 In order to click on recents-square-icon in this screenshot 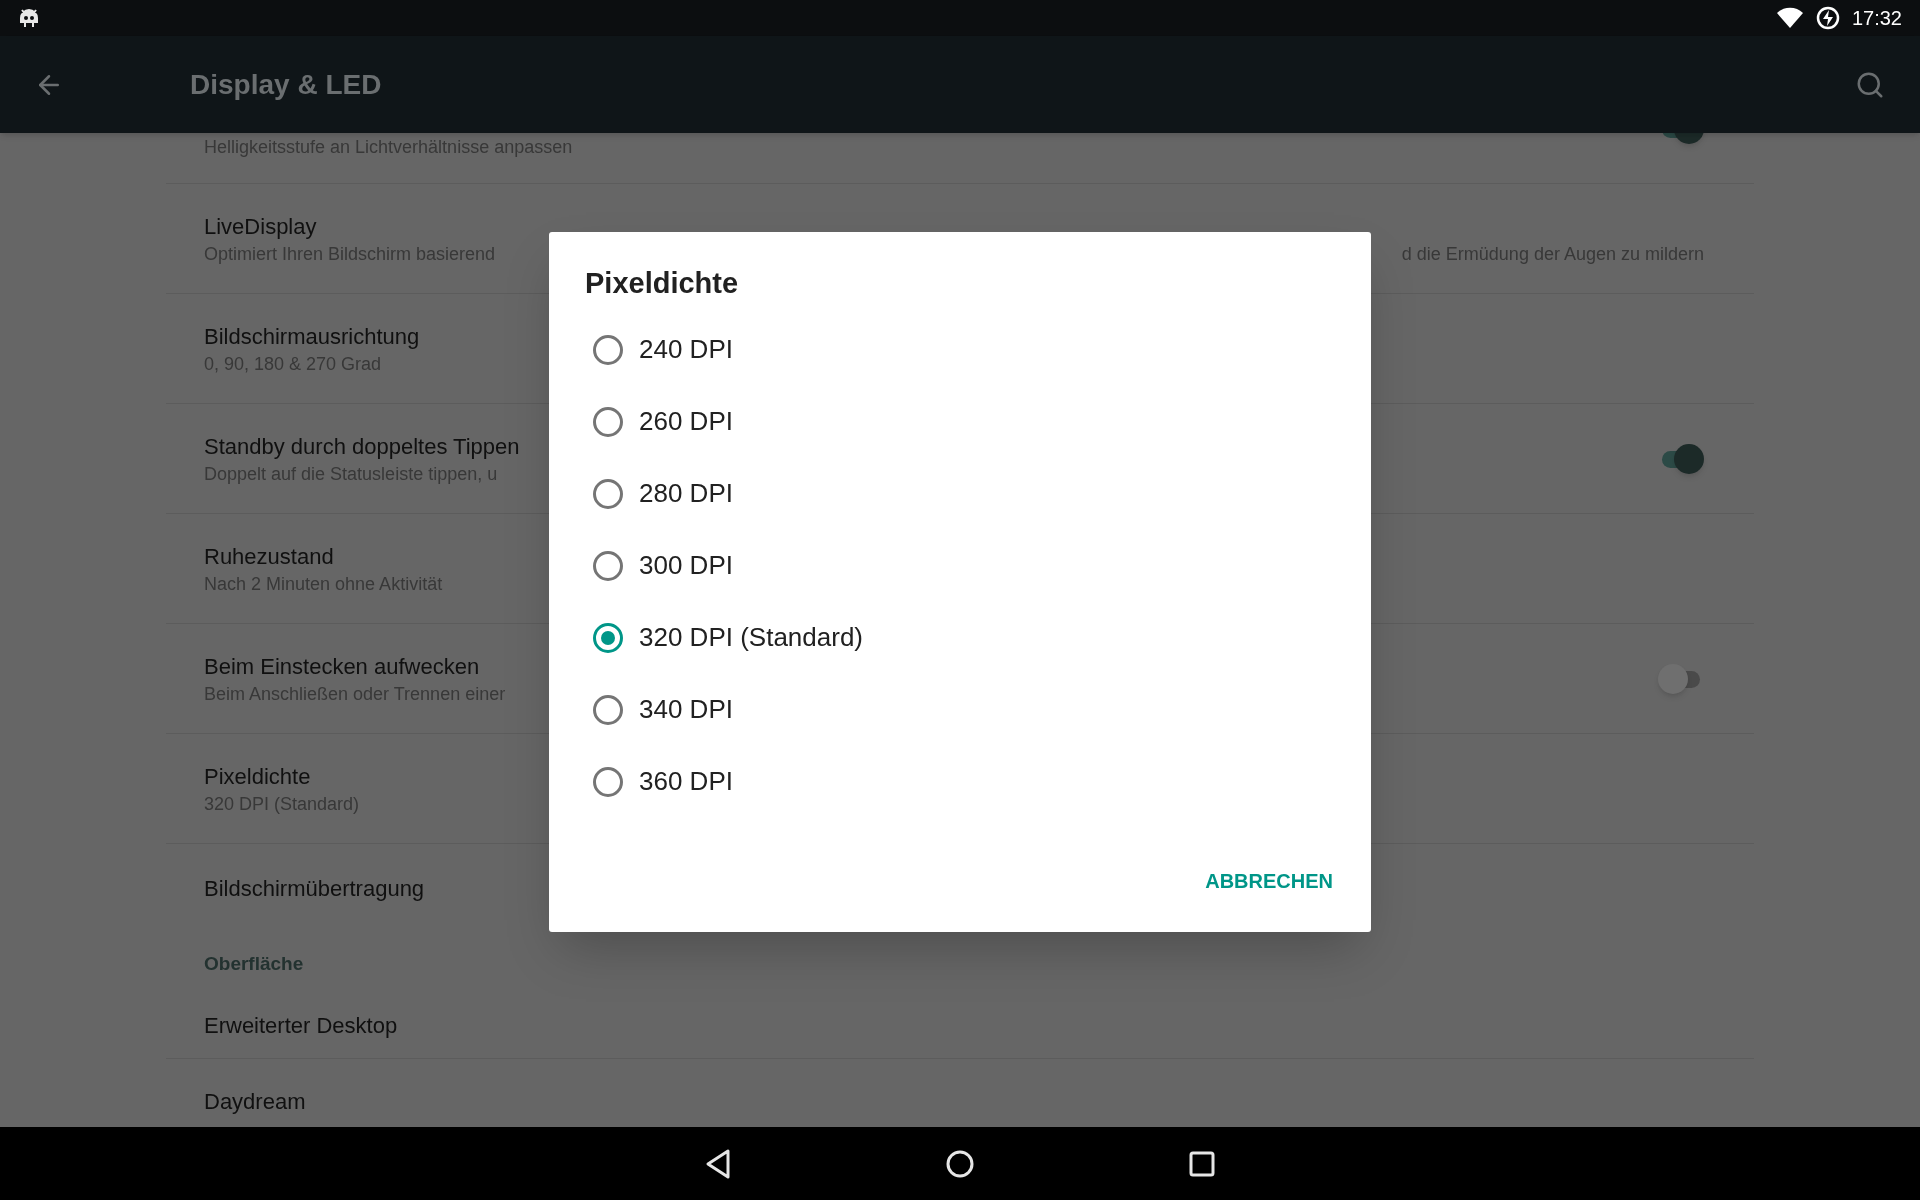, I will do `click(1202, 1163)`.